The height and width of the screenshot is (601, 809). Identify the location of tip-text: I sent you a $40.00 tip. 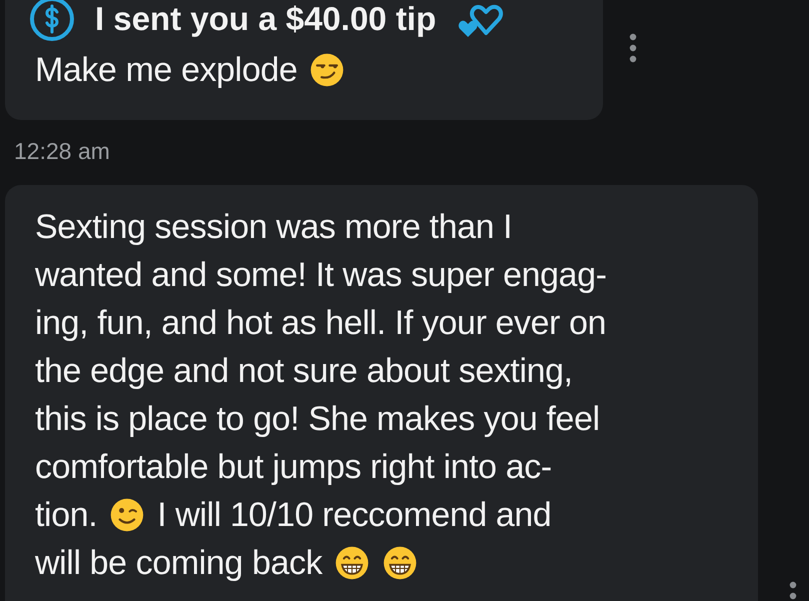
(265, 19).